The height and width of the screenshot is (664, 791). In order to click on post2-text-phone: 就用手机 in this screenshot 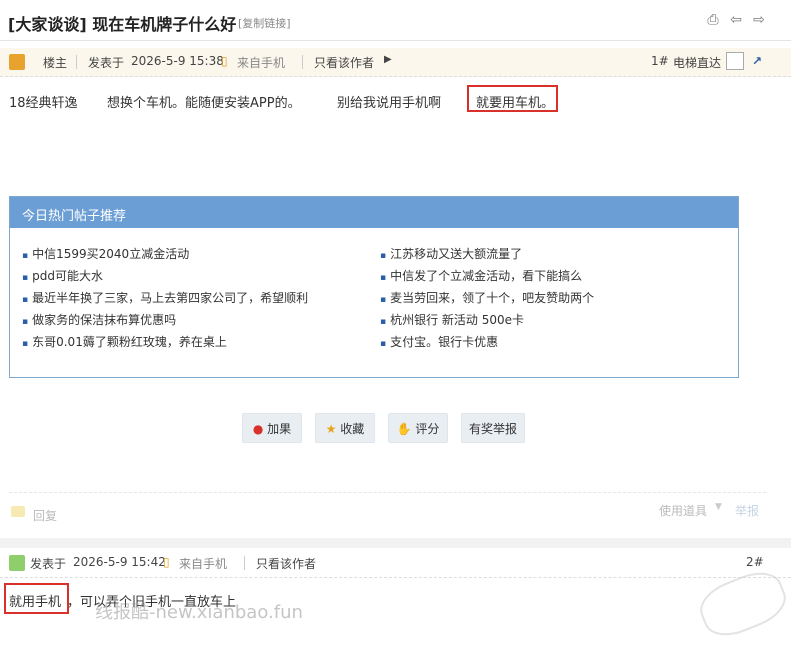, I will do `click(35, 602)`.